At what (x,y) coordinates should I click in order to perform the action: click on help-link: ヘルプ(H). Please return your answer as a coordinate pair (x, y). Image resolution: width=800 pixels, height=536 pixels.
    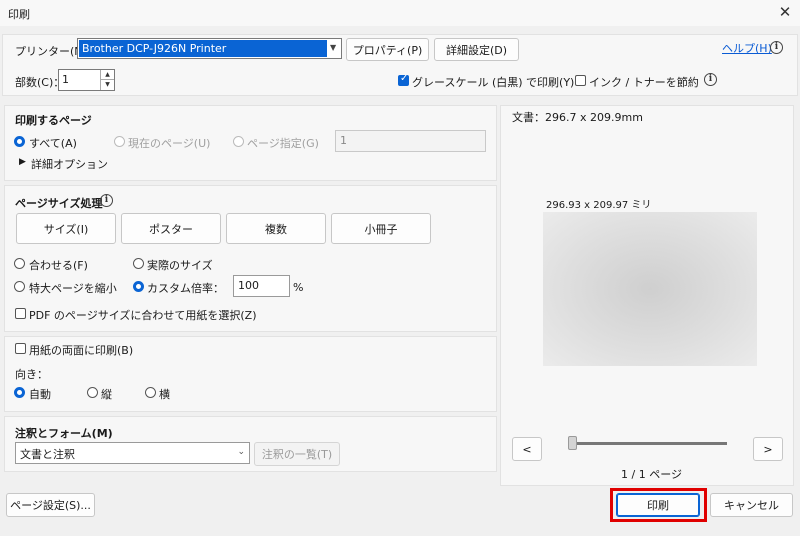
    Looking at the image, I should click on (747, 48).